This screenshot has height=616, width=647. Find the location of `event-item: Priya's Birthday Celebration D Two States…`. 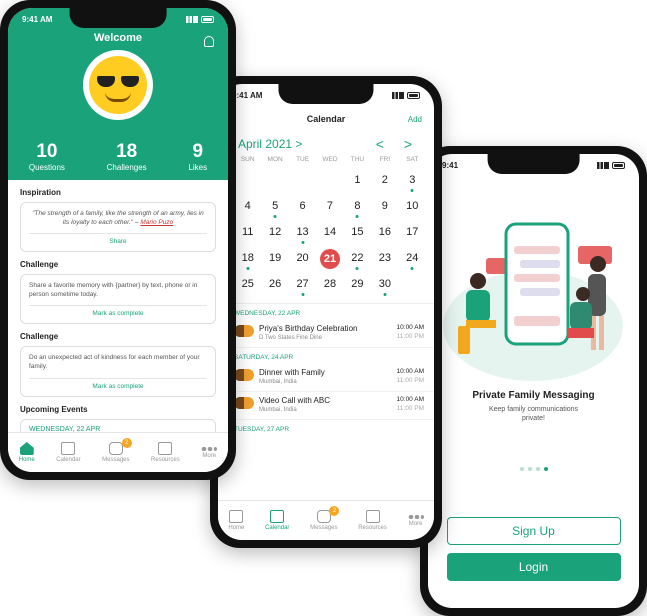

event-item: Priya's Birthday Celebration D Two States… is located at coordinates (326, 334).